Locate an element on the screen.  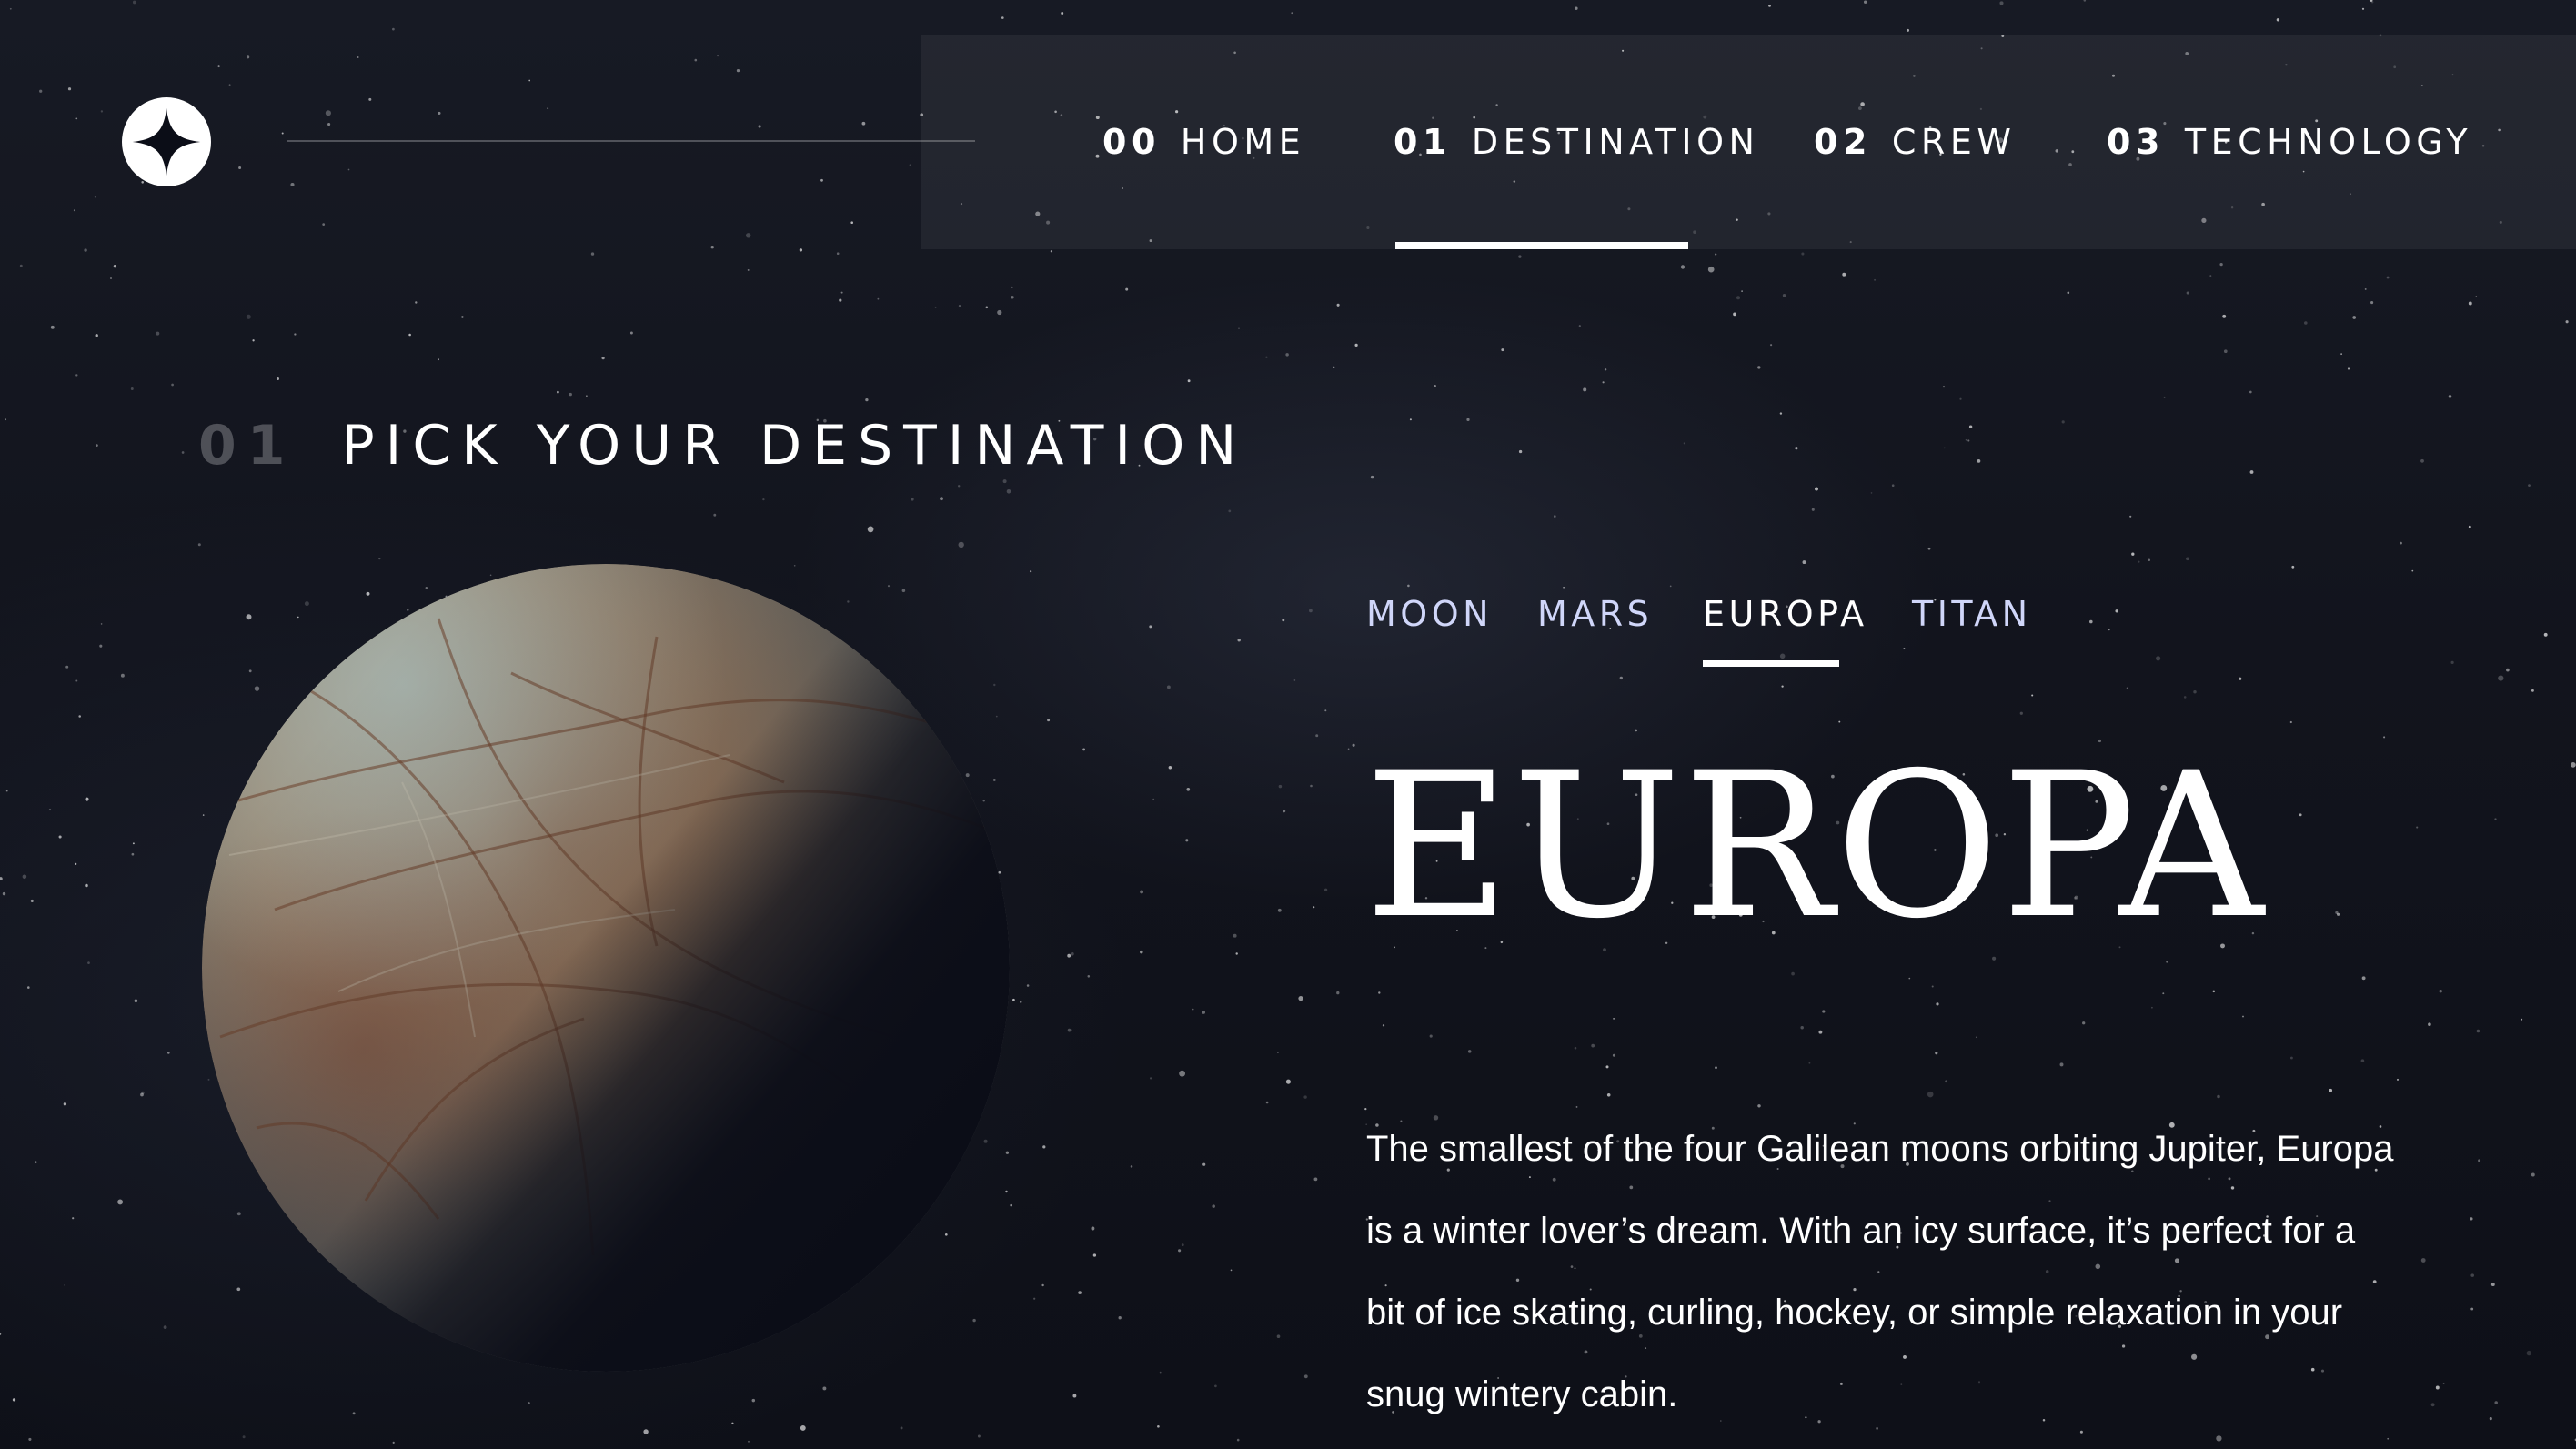
destination-title: EUROPA is located at coordinates (1815, 846).